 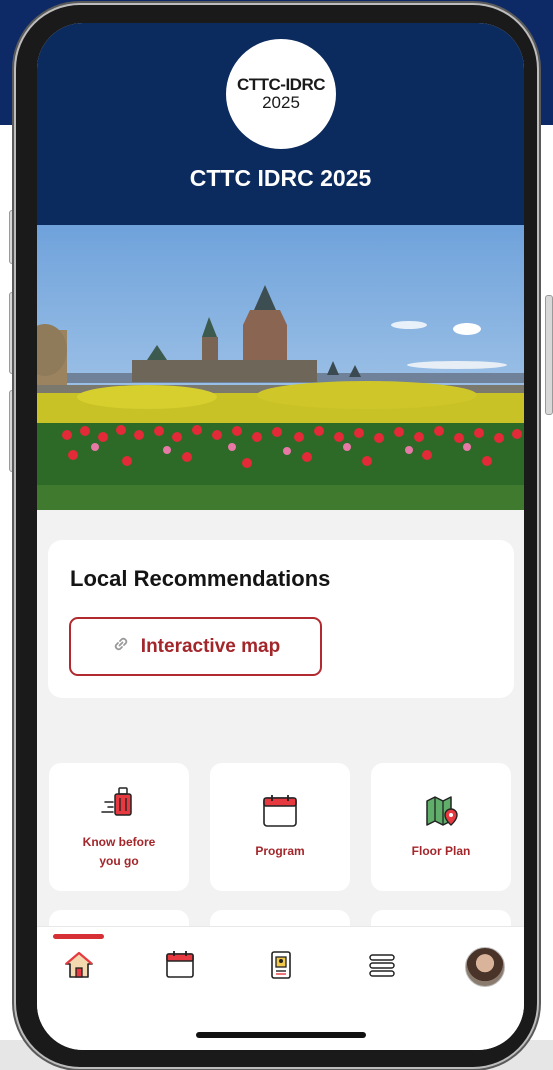 What do you see at coordinates (280, 988) in the screenshot?
I see `bottom-tab-bar` at bounding box center [280, 988].